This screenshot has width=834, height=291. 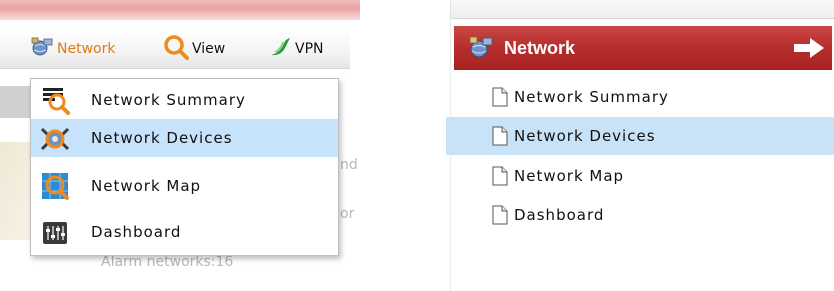 I want to click on network-summary-icon, so click(x=55, y=100).